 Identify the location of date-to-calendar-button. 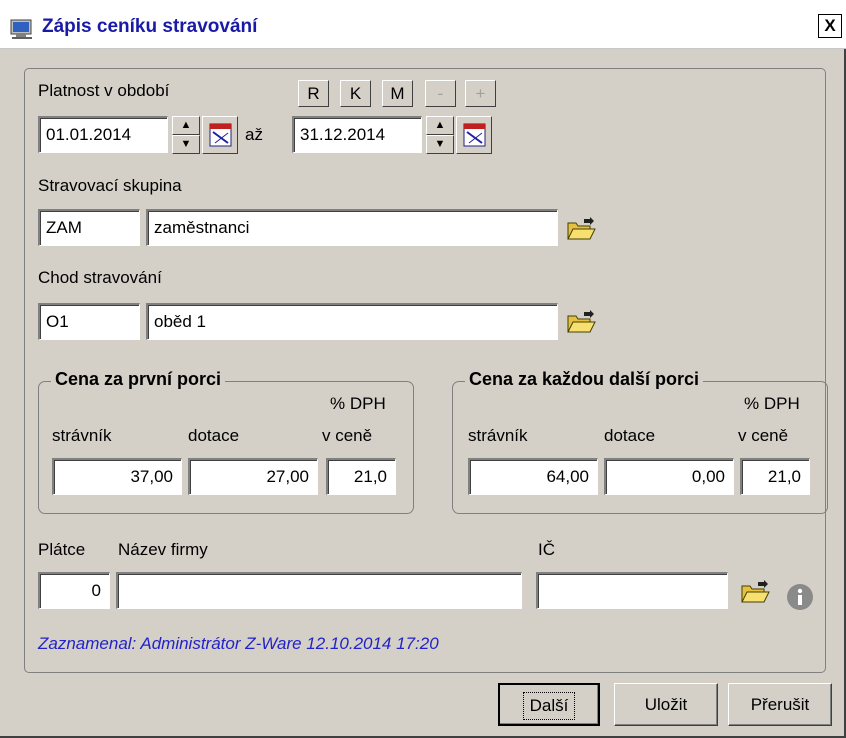
(474, 135).